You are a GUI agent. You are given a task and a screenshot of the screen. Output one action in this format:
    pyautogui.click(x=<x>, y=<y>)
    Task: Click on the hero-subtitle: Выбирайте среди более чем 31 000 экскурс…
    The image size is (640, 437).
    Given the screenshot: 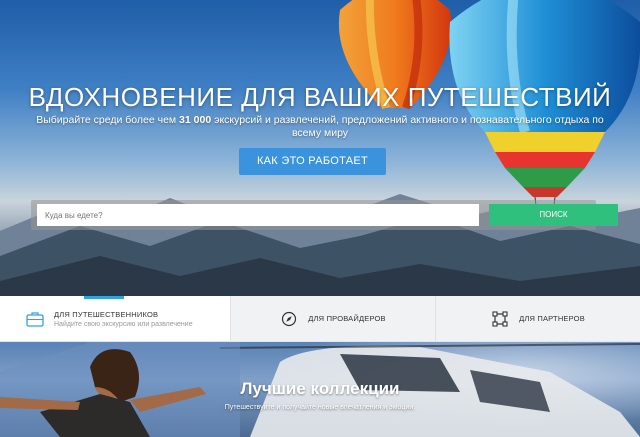 What is the action you would take?
    pyautogui.click(x=320, y=126)
    